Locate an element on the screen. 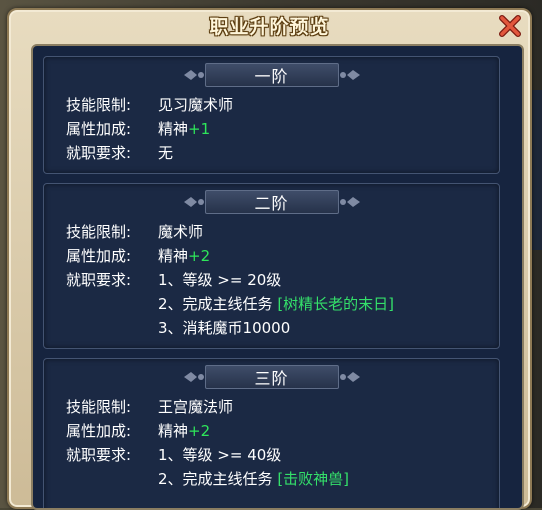  req-value: 无 is located at coordinates (166, 153).